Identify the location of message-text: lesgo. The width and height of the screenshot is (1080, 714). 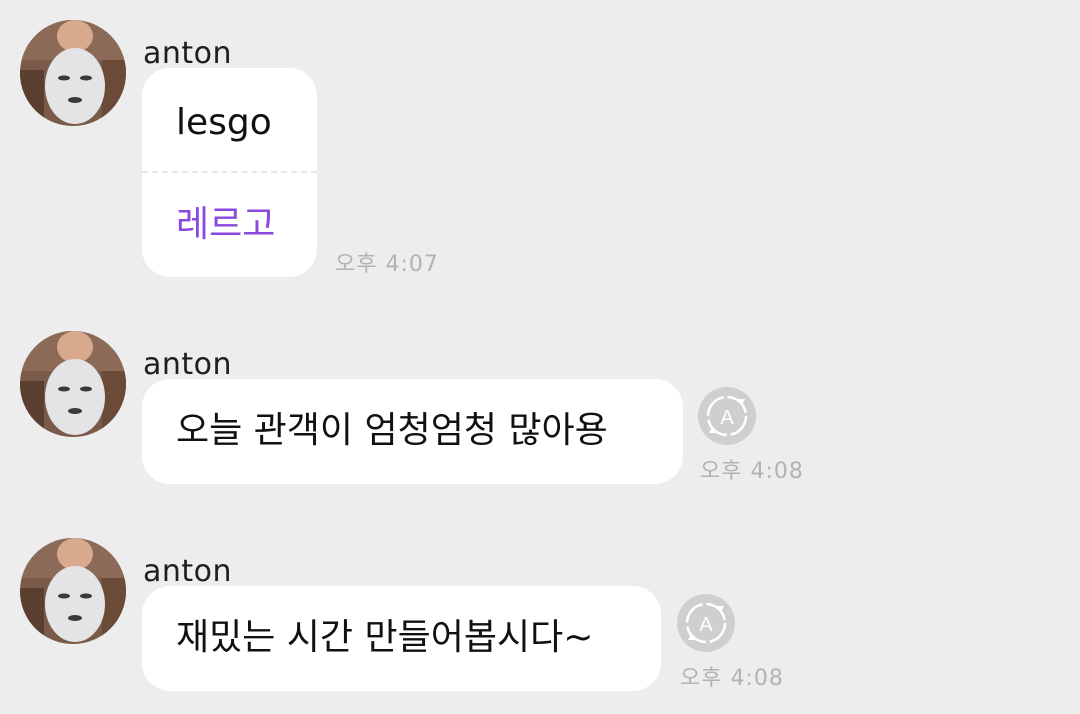
(224, 122).